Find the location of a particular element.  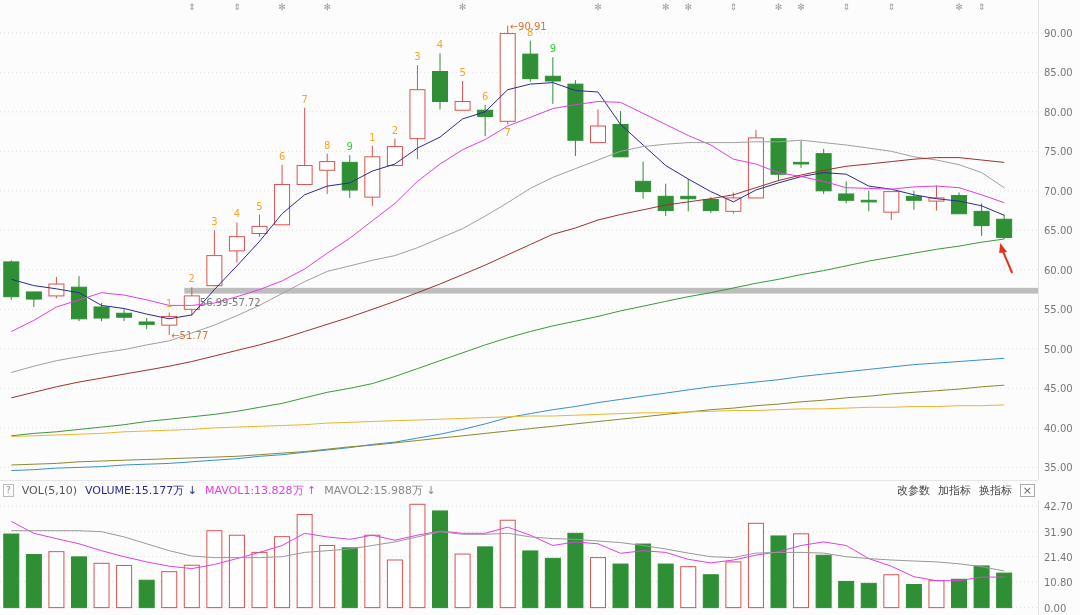

legend-label: VOL(5,10) is located at coordinates (49, 490).